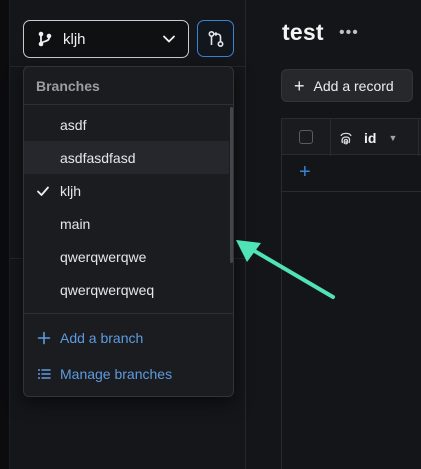 The height and width of the screenshot is (469, 421). Describe the element at coordinates (71, 190) in the screenshot. I see `branch-name: kljh` at that location.